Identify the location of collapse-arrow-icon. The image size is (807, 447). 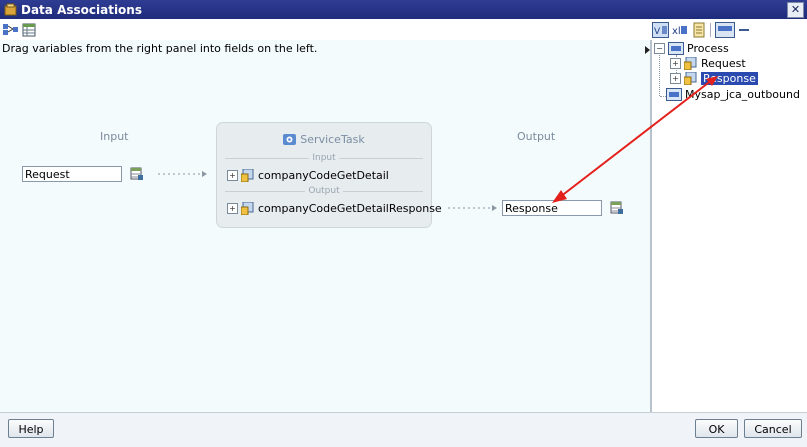
(647, 50).